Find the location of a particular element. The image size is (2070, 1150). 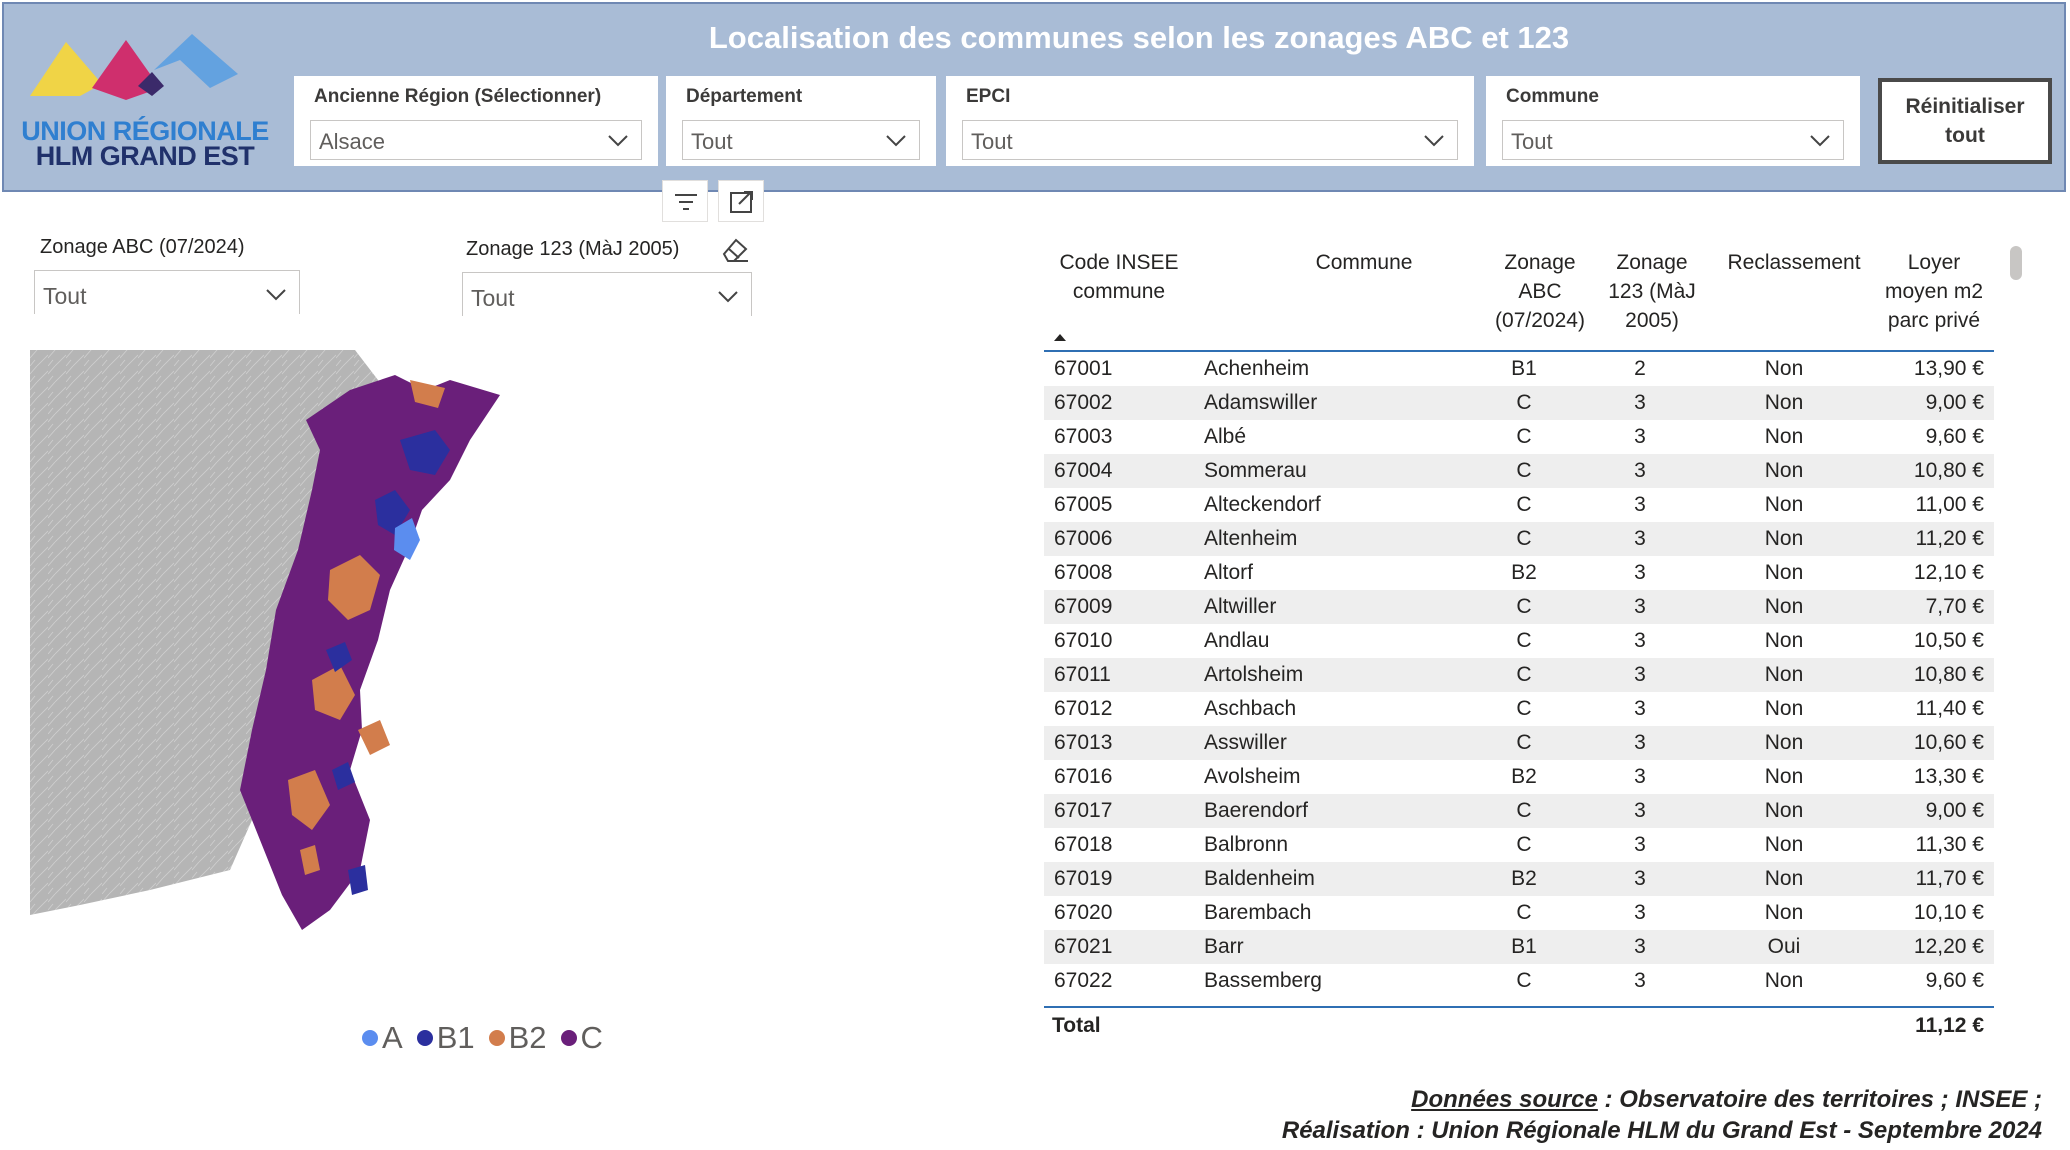

table-row: 67008 Altorf B2 3 Non 12,10 € is located at coordinates (1519, 573).